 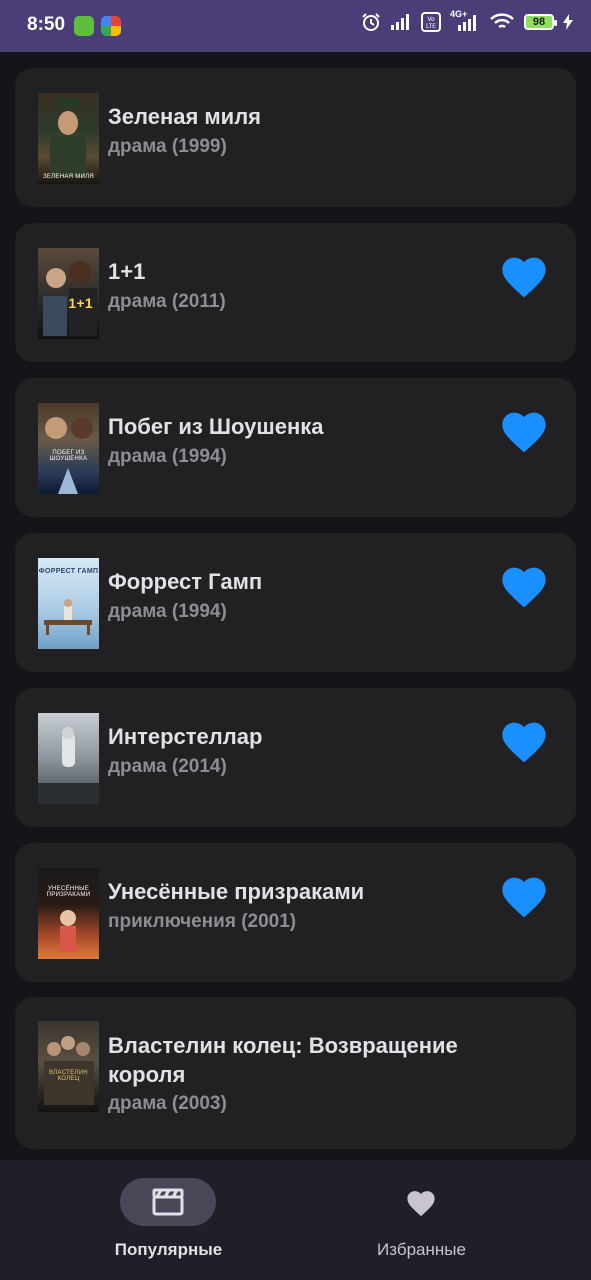 I want to click on movie-title: 1+1, so click(x=127, y=271).